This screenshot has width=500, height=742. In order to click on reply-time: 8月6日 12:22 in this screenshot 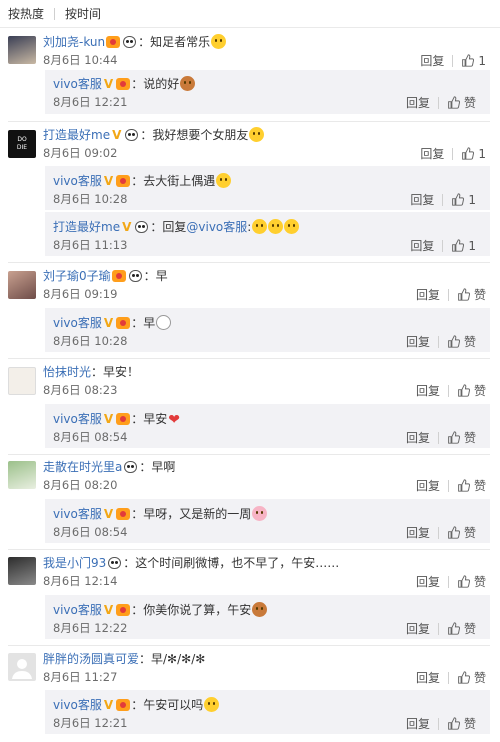, I will do `click(90, 628)`.